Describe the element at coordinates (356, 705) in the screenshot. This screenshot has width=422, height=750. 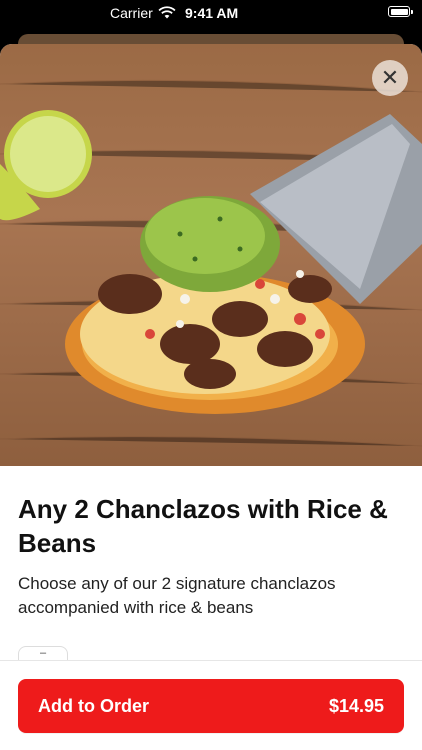
I see `order-price: $14.95` at that location.